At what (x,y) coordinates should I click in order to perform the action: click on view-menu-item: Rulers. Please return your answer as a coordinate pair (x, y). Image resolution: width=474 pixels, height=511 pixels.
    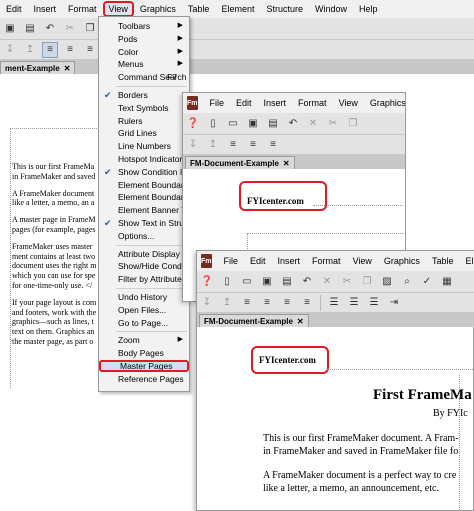
    Looking at the image, I should click on (144, 121).